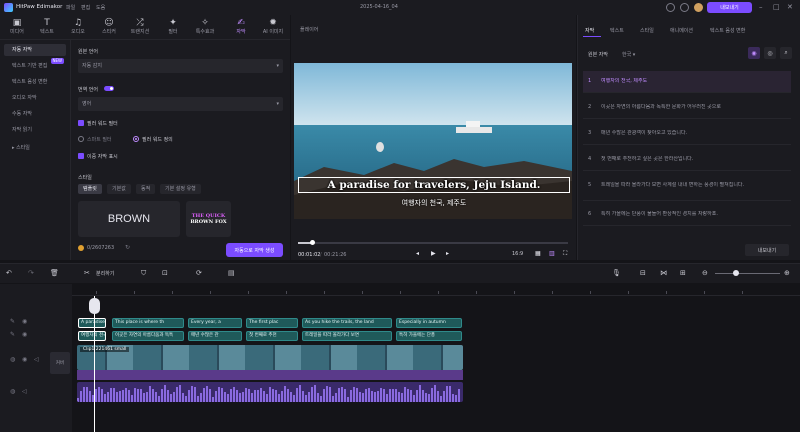  I want to click on crop-icon: ▥, so click(552, 253).